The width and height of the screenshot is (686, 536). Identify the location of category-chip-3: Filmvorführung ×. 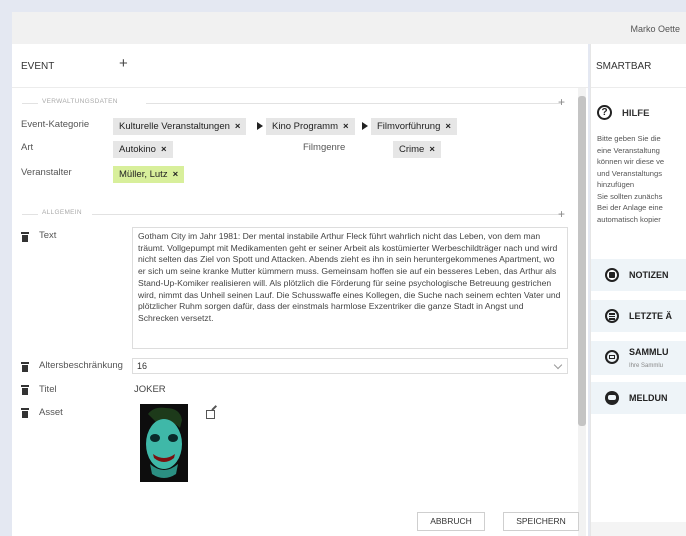
(414, 126).